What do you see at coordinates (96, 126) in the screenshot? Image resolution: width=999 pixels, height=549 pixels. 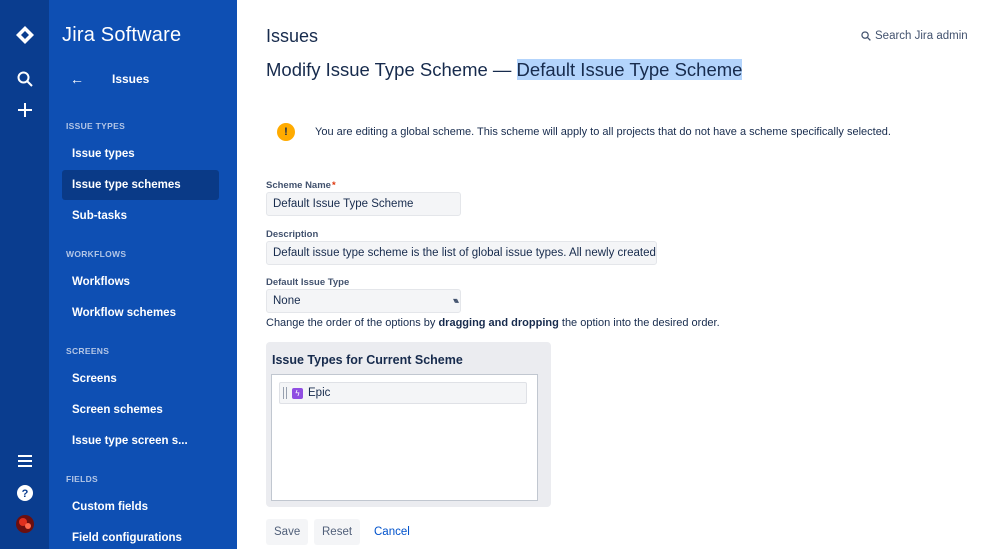 I see `section-heading-issue-types: ISSUE TYPES` at bounding box center [96, 126].